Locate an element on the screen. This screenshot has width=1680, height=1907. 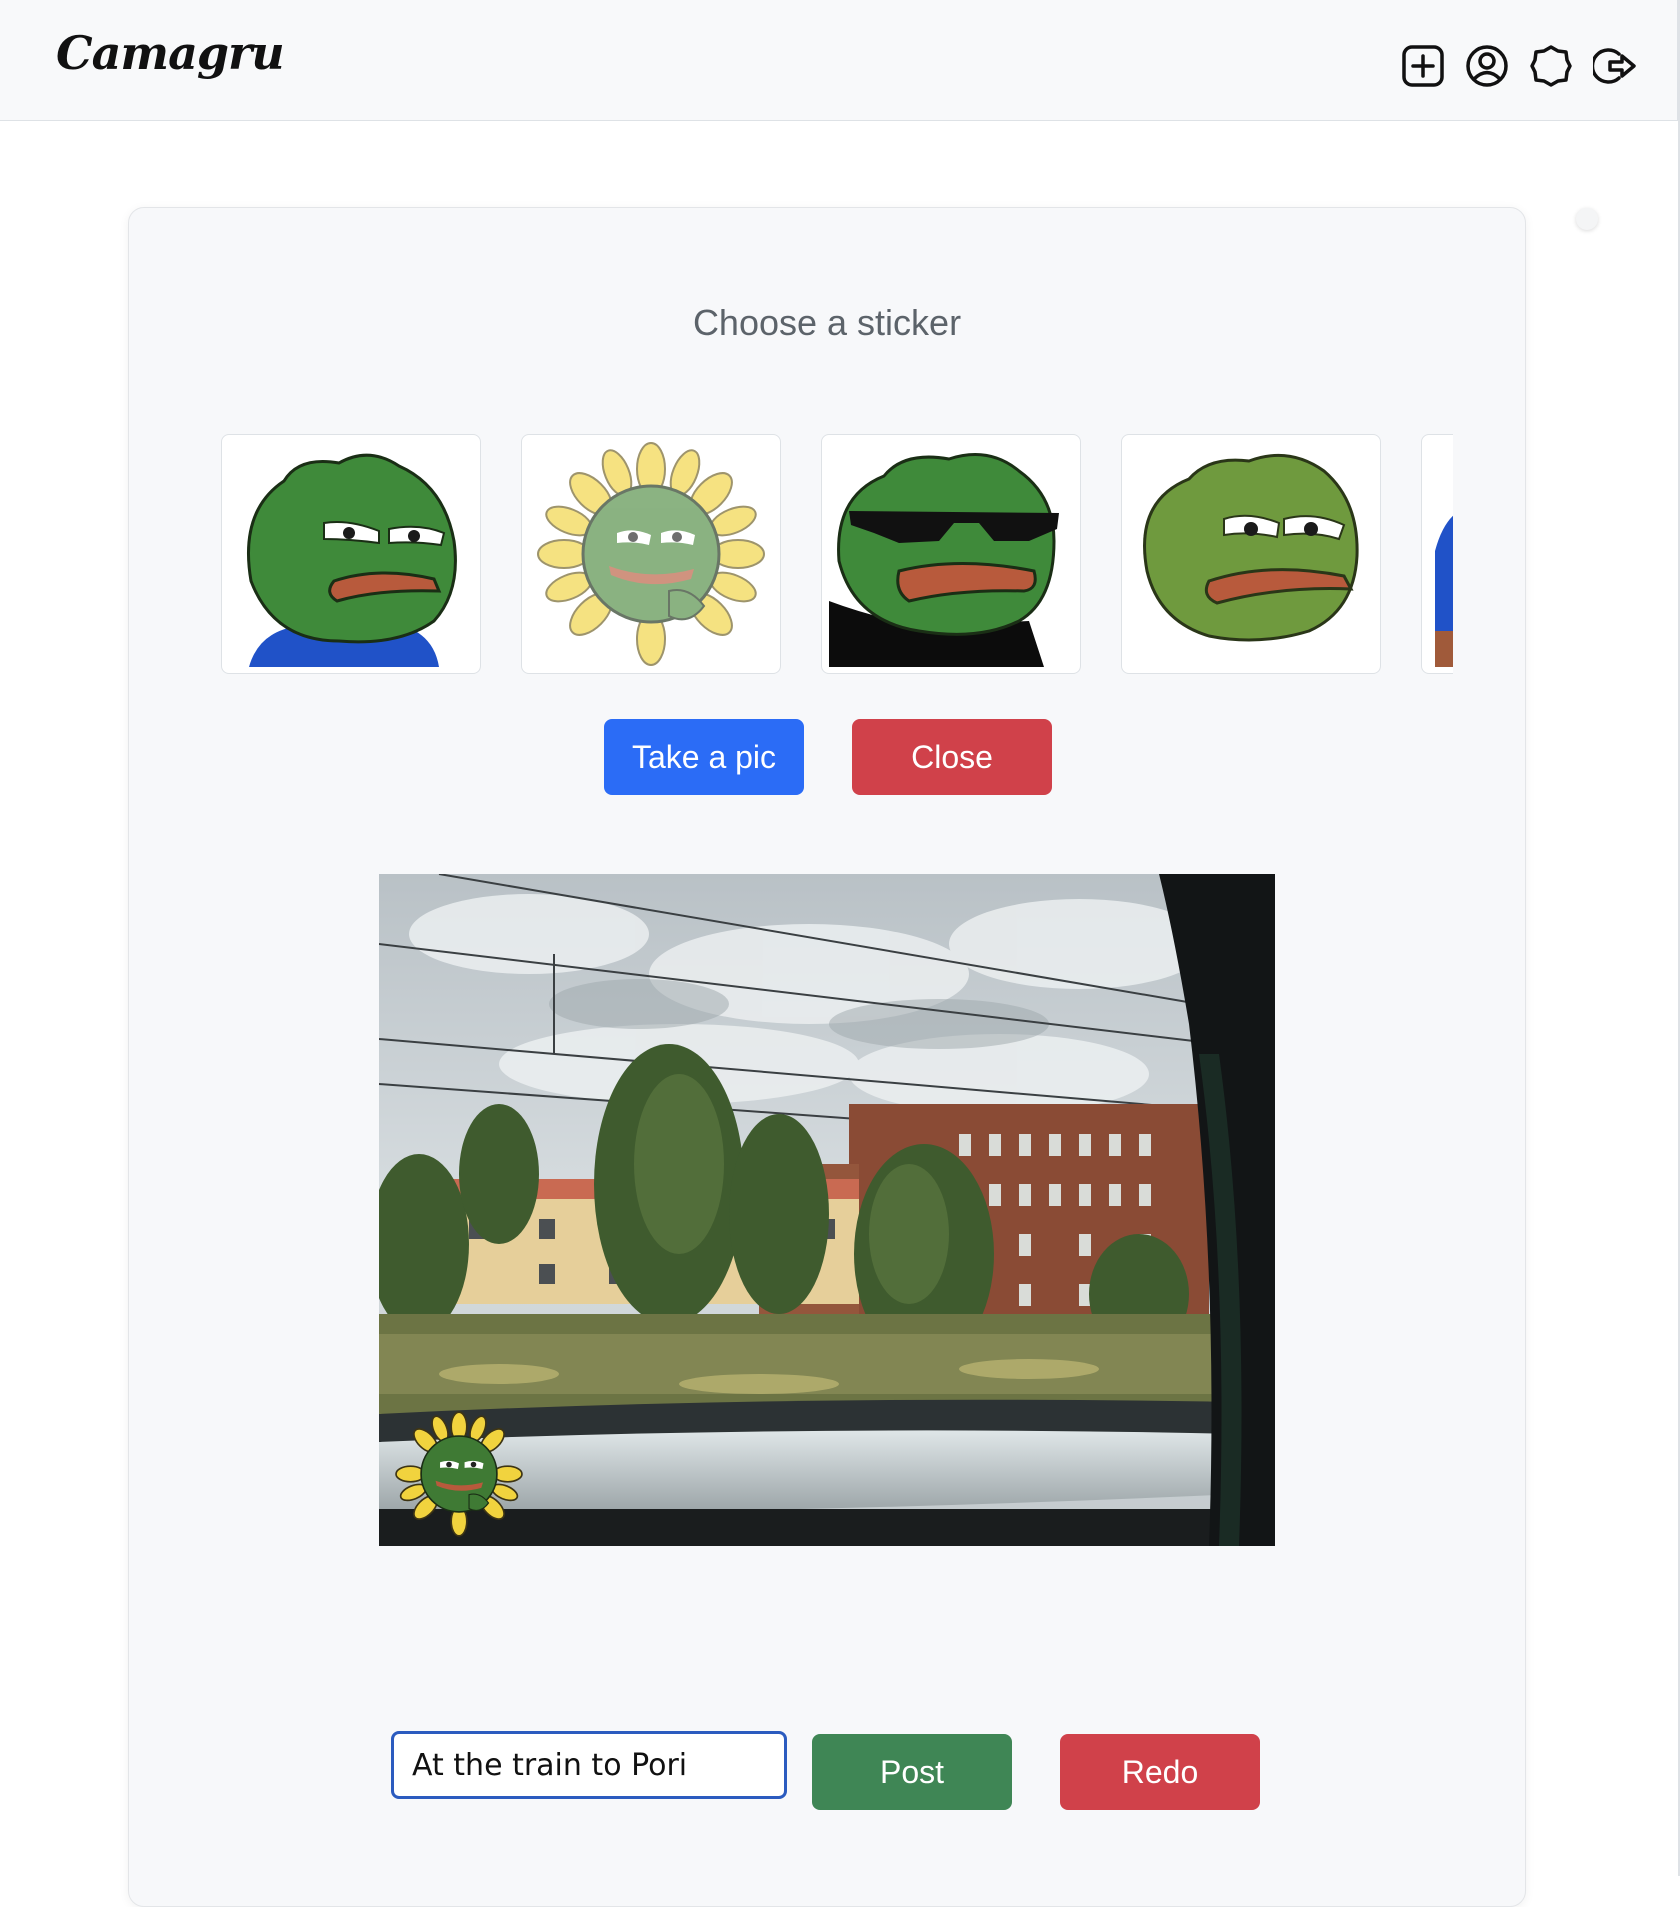
post-button: Post is located at coordinates (912, 1772).